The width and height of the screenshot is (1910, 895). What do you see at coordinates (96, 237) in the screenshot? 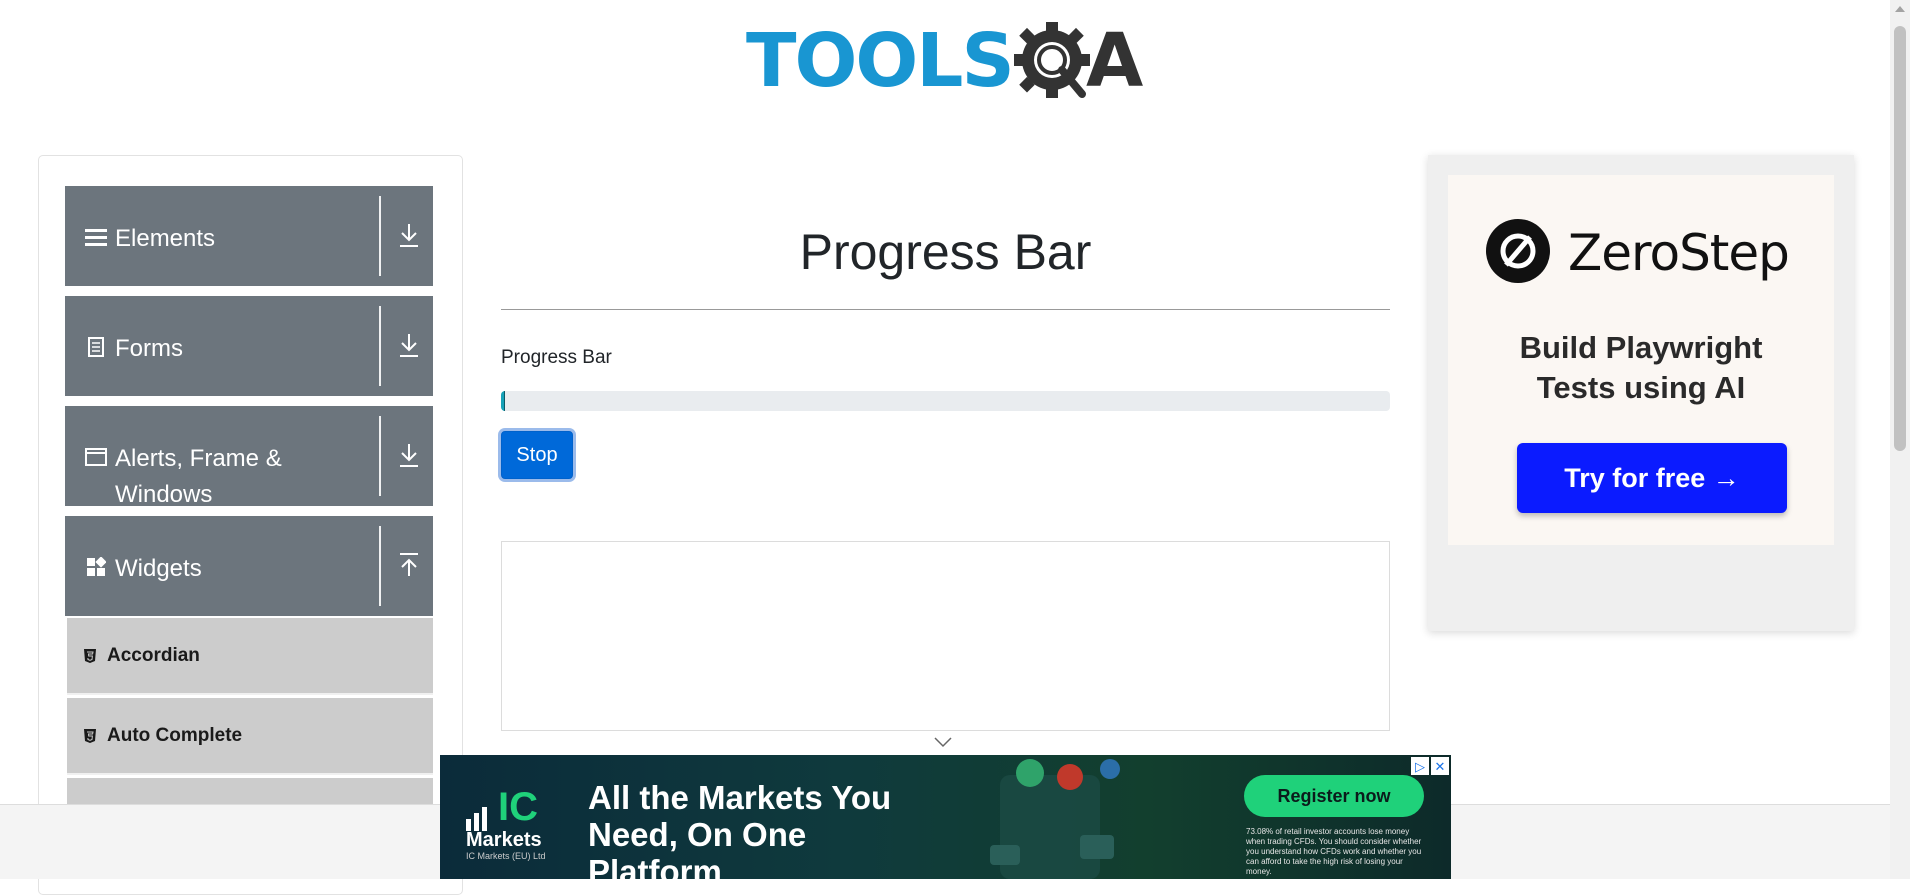
I see `hamburger-icon` at bounding box center [96, 237].